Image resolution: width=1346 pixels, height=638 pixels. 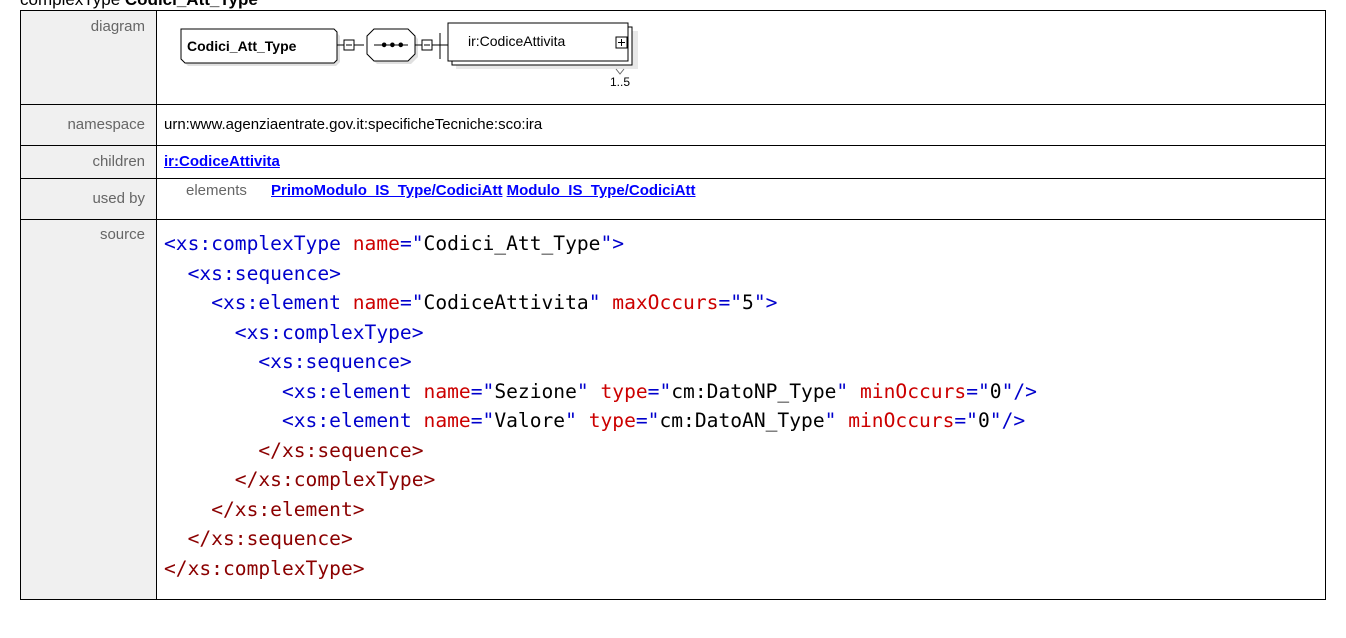 What do you see at coordinates (665, 302) in the screenshot?
I see `source-token: maxOccurs` at bounding box center [665, 302].